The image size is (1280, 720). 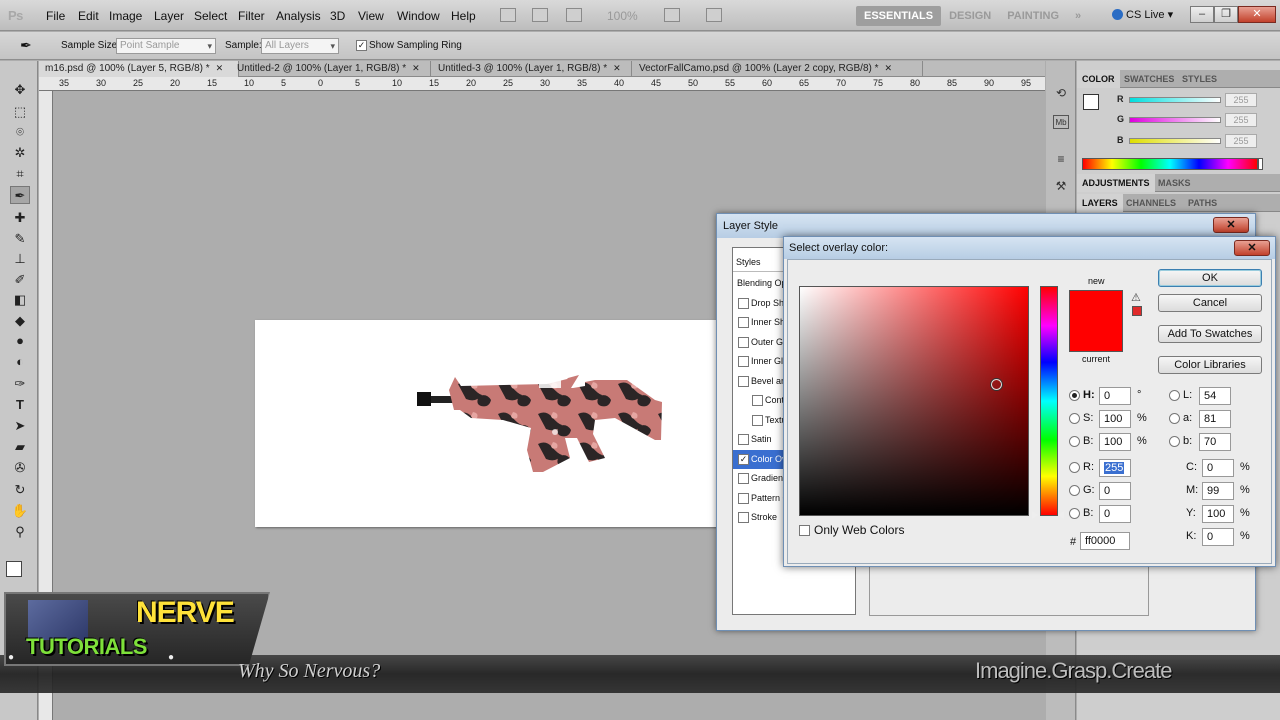 I want to click on hex-input: ff0000, so click(x=1105, y=541).